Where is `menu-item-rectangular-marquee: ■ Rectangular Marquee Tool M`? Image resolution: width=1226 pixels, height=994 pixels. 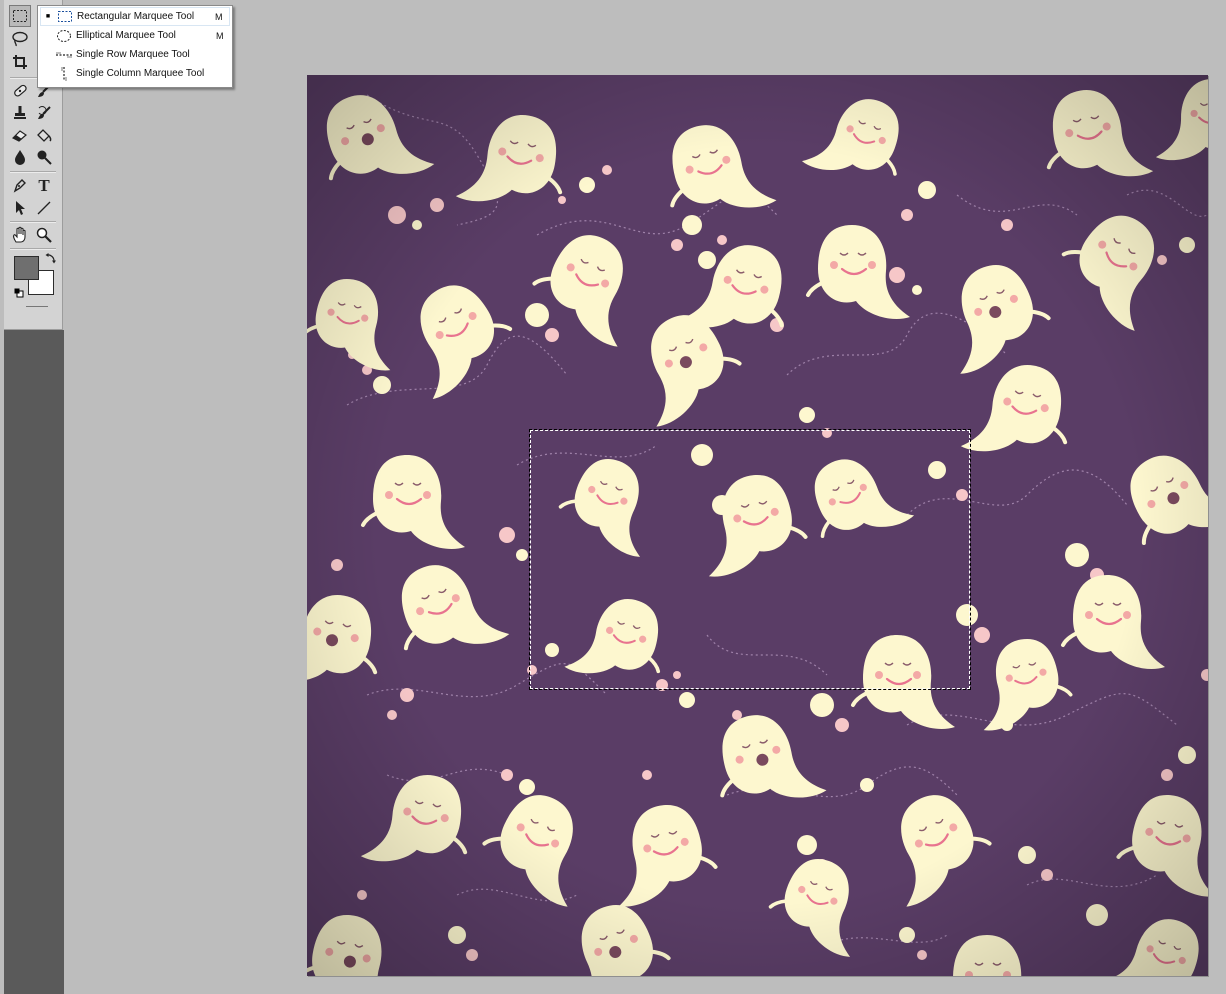 menu-item-rectangular-marquee: ■ Rectangular Marquee Tool M is located at coordinates (135, 16).